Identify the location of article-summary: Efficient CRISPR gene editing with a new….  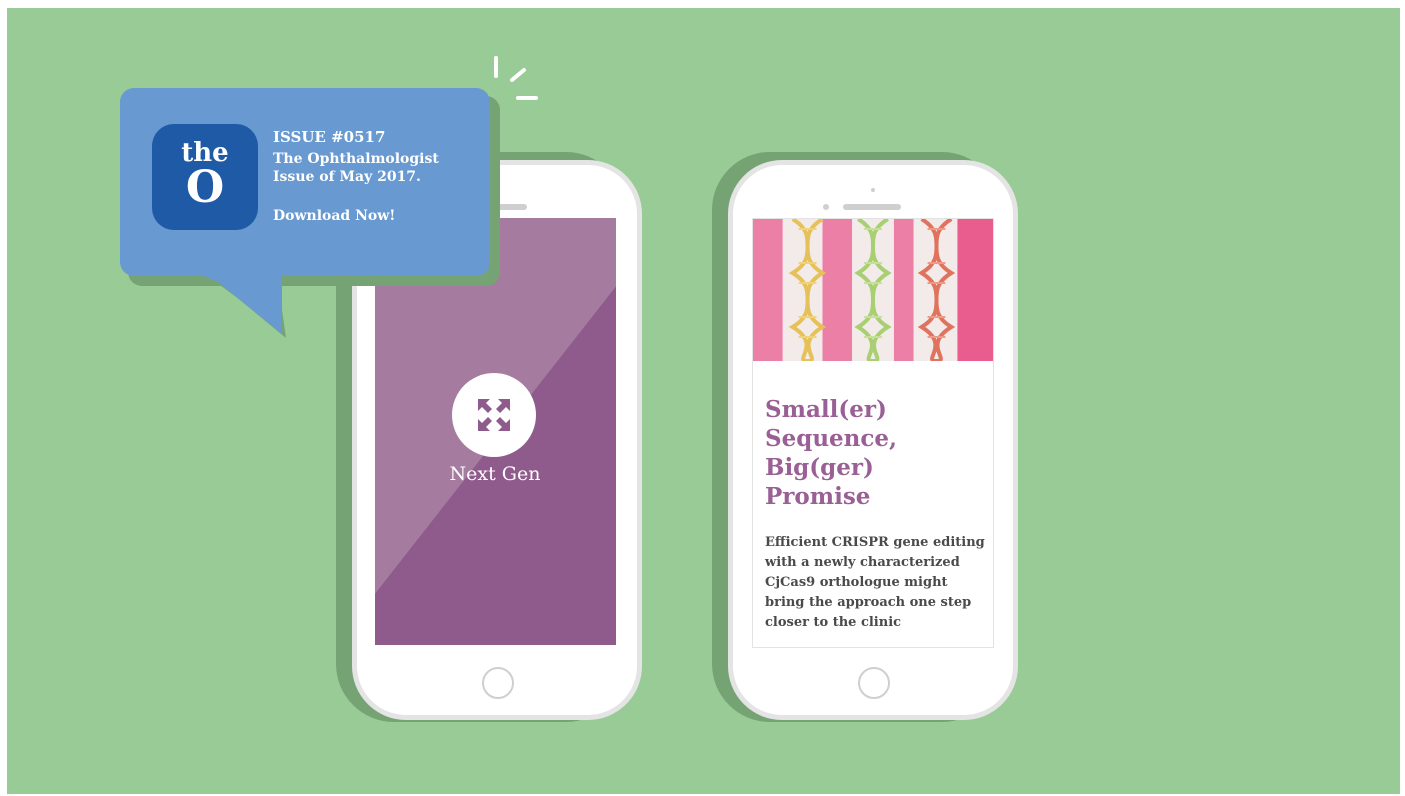
(875, 582).